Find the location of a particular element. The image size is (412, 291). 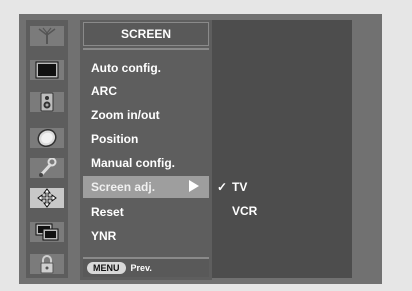

menu-item-zoom: Zoom in/out is located at coordinates (146, 115).